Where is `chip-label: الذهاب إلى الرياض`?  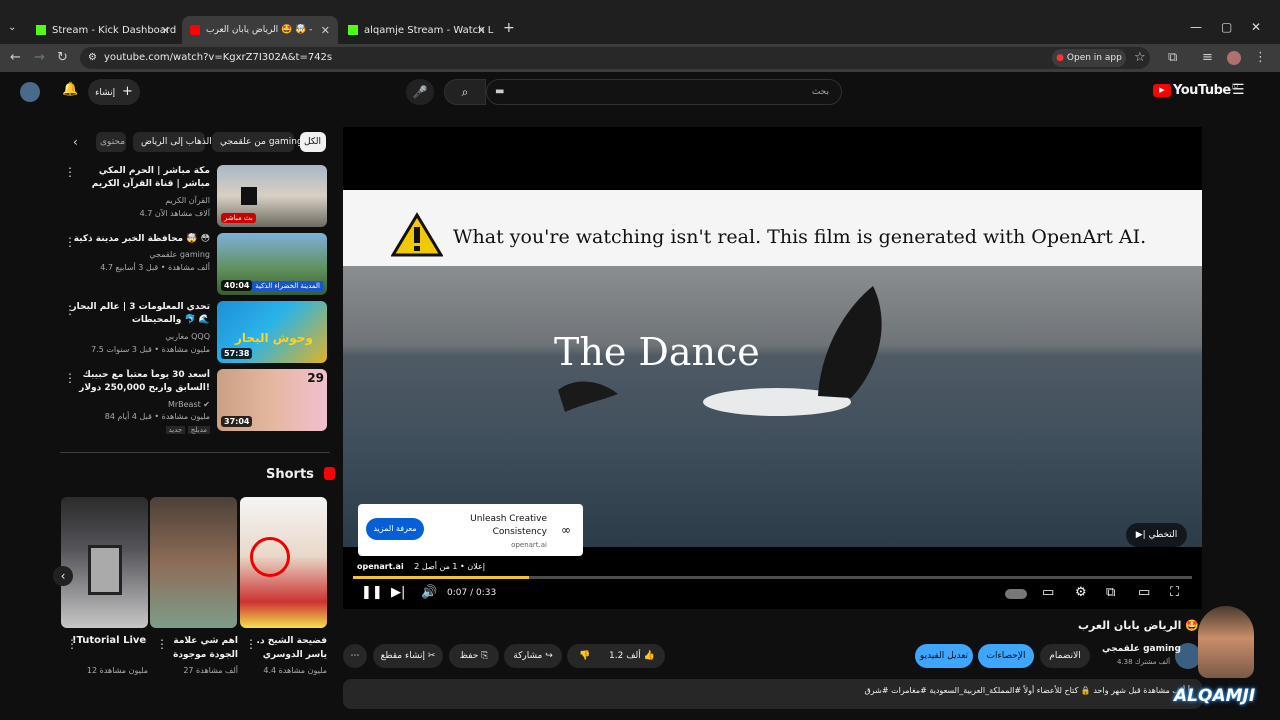 chip-label: الذهاب إلى الرياض is located at coordinates (176, 142).